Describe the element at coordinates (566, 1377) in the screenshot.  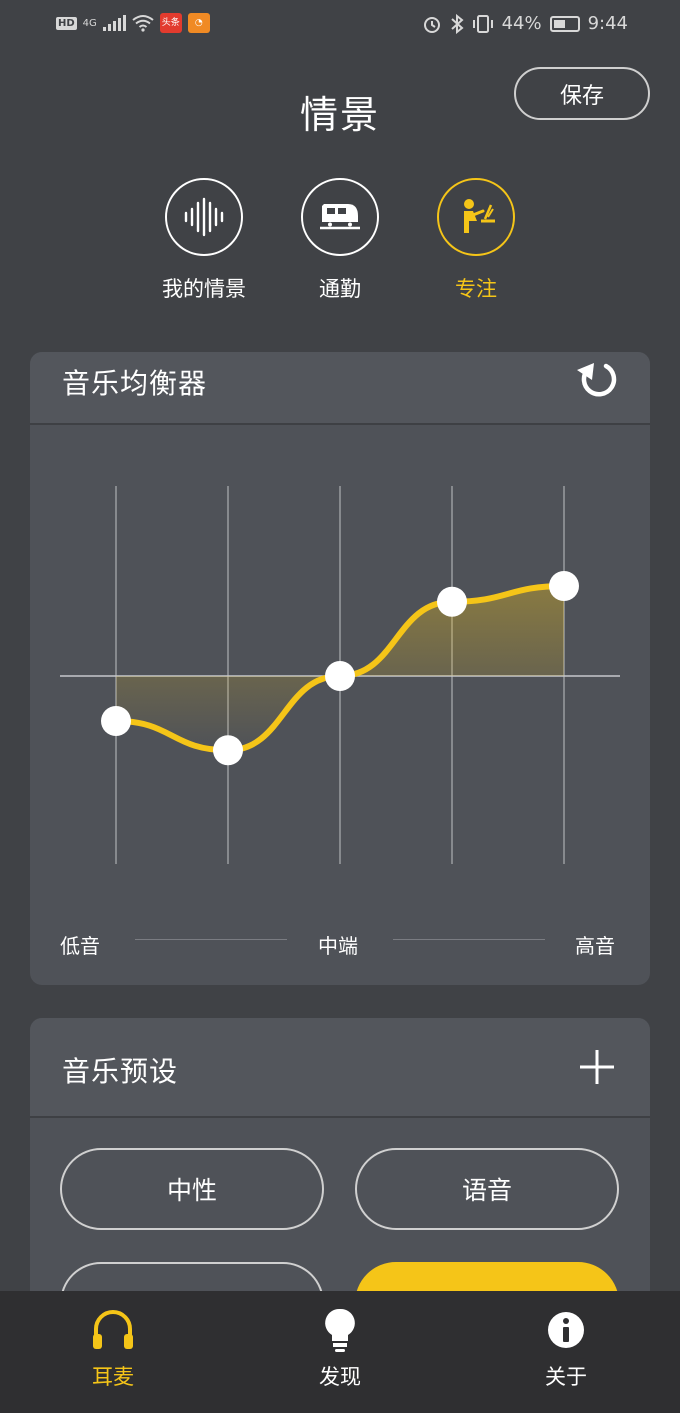
I see `nav-label: 关于` at that location.